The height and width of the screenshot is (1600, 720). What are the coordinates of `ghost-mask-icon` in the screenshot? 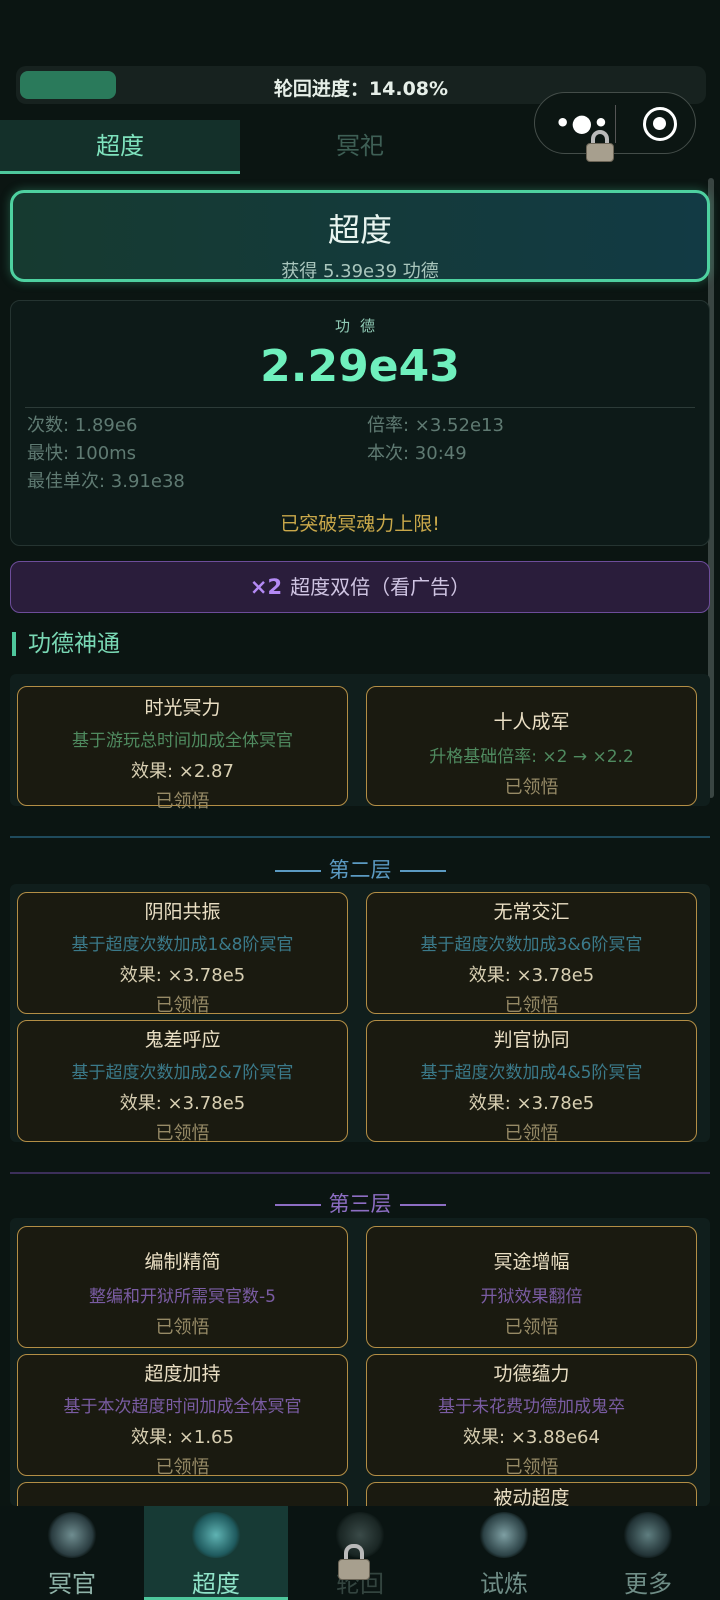 It's located at (72, 1535).